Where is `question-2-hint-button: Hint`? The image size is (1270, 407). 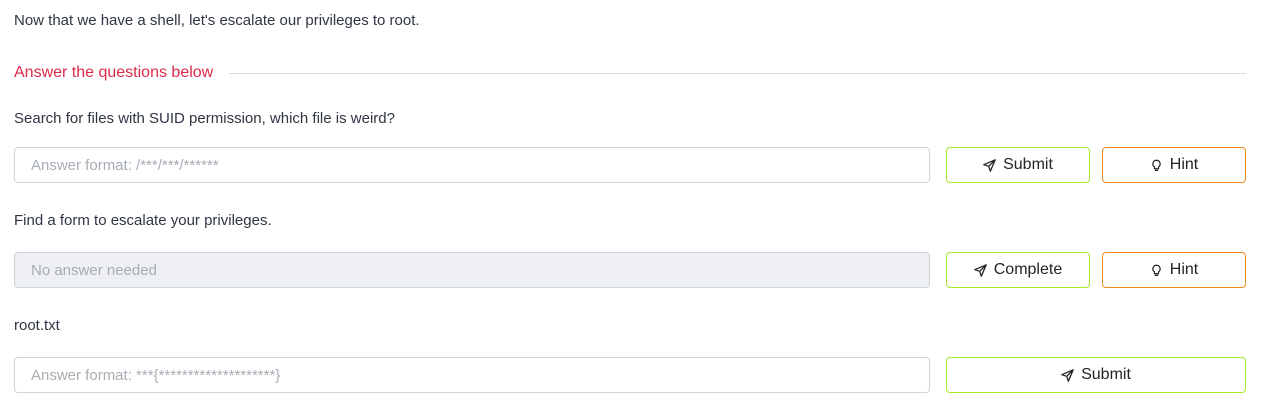 question-2-hint-button: Hint is located at coordinates (1174, 270).